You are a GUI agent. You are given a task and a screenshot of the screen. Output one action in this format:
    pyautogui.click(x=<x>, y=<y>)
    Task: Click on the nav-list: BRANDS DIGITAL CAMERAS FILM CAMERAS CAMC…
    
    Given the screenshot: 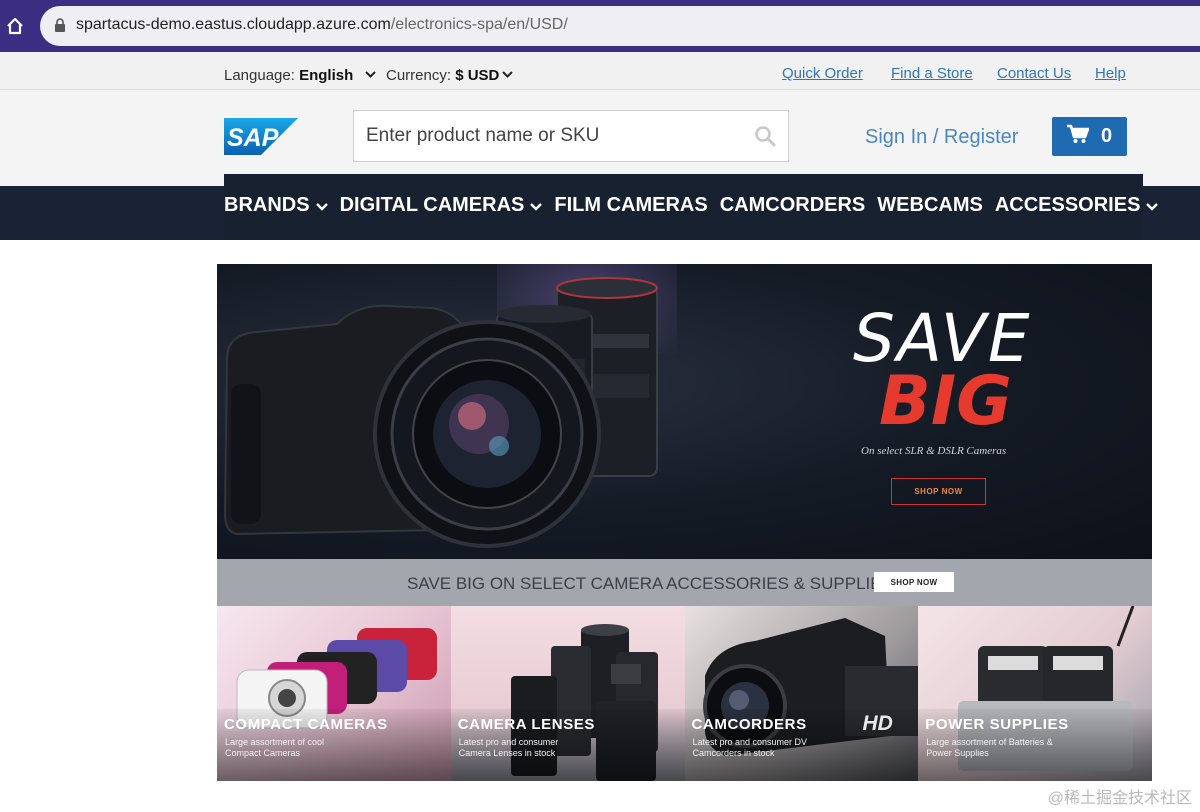 What is the action you would take?
    pyautogui.click(x=697, y=205)
    